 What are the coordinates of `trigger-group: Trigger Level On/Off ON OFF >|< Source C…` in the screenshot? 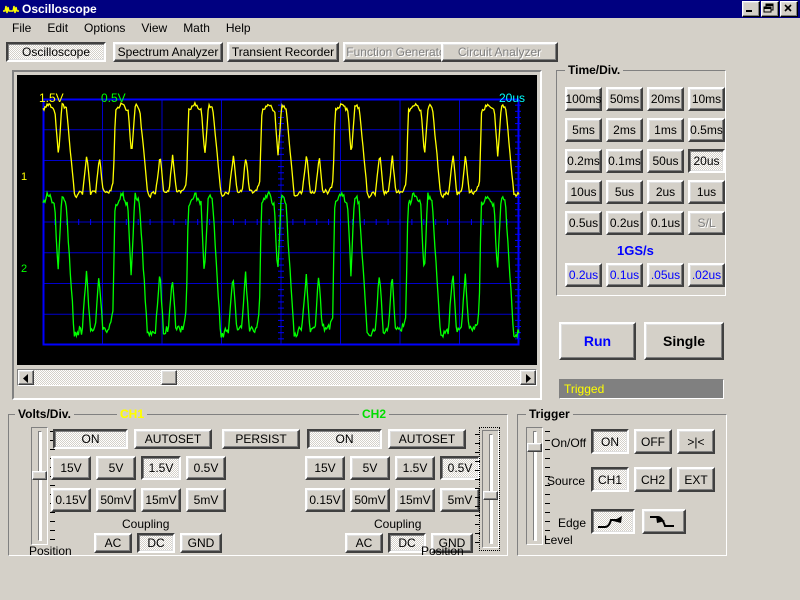 It's located at (622, 481).